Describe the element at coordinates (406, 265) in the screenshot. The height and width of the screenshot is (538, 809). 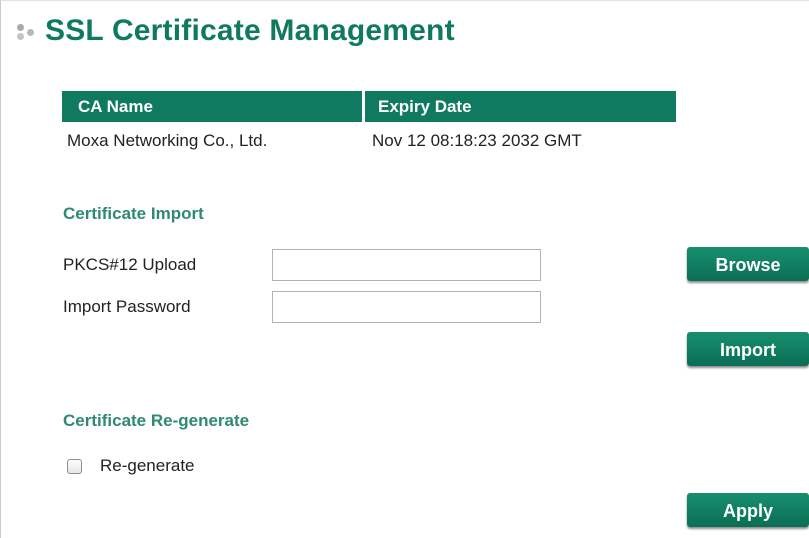
I see `pkcs12-upload-input` at that location.